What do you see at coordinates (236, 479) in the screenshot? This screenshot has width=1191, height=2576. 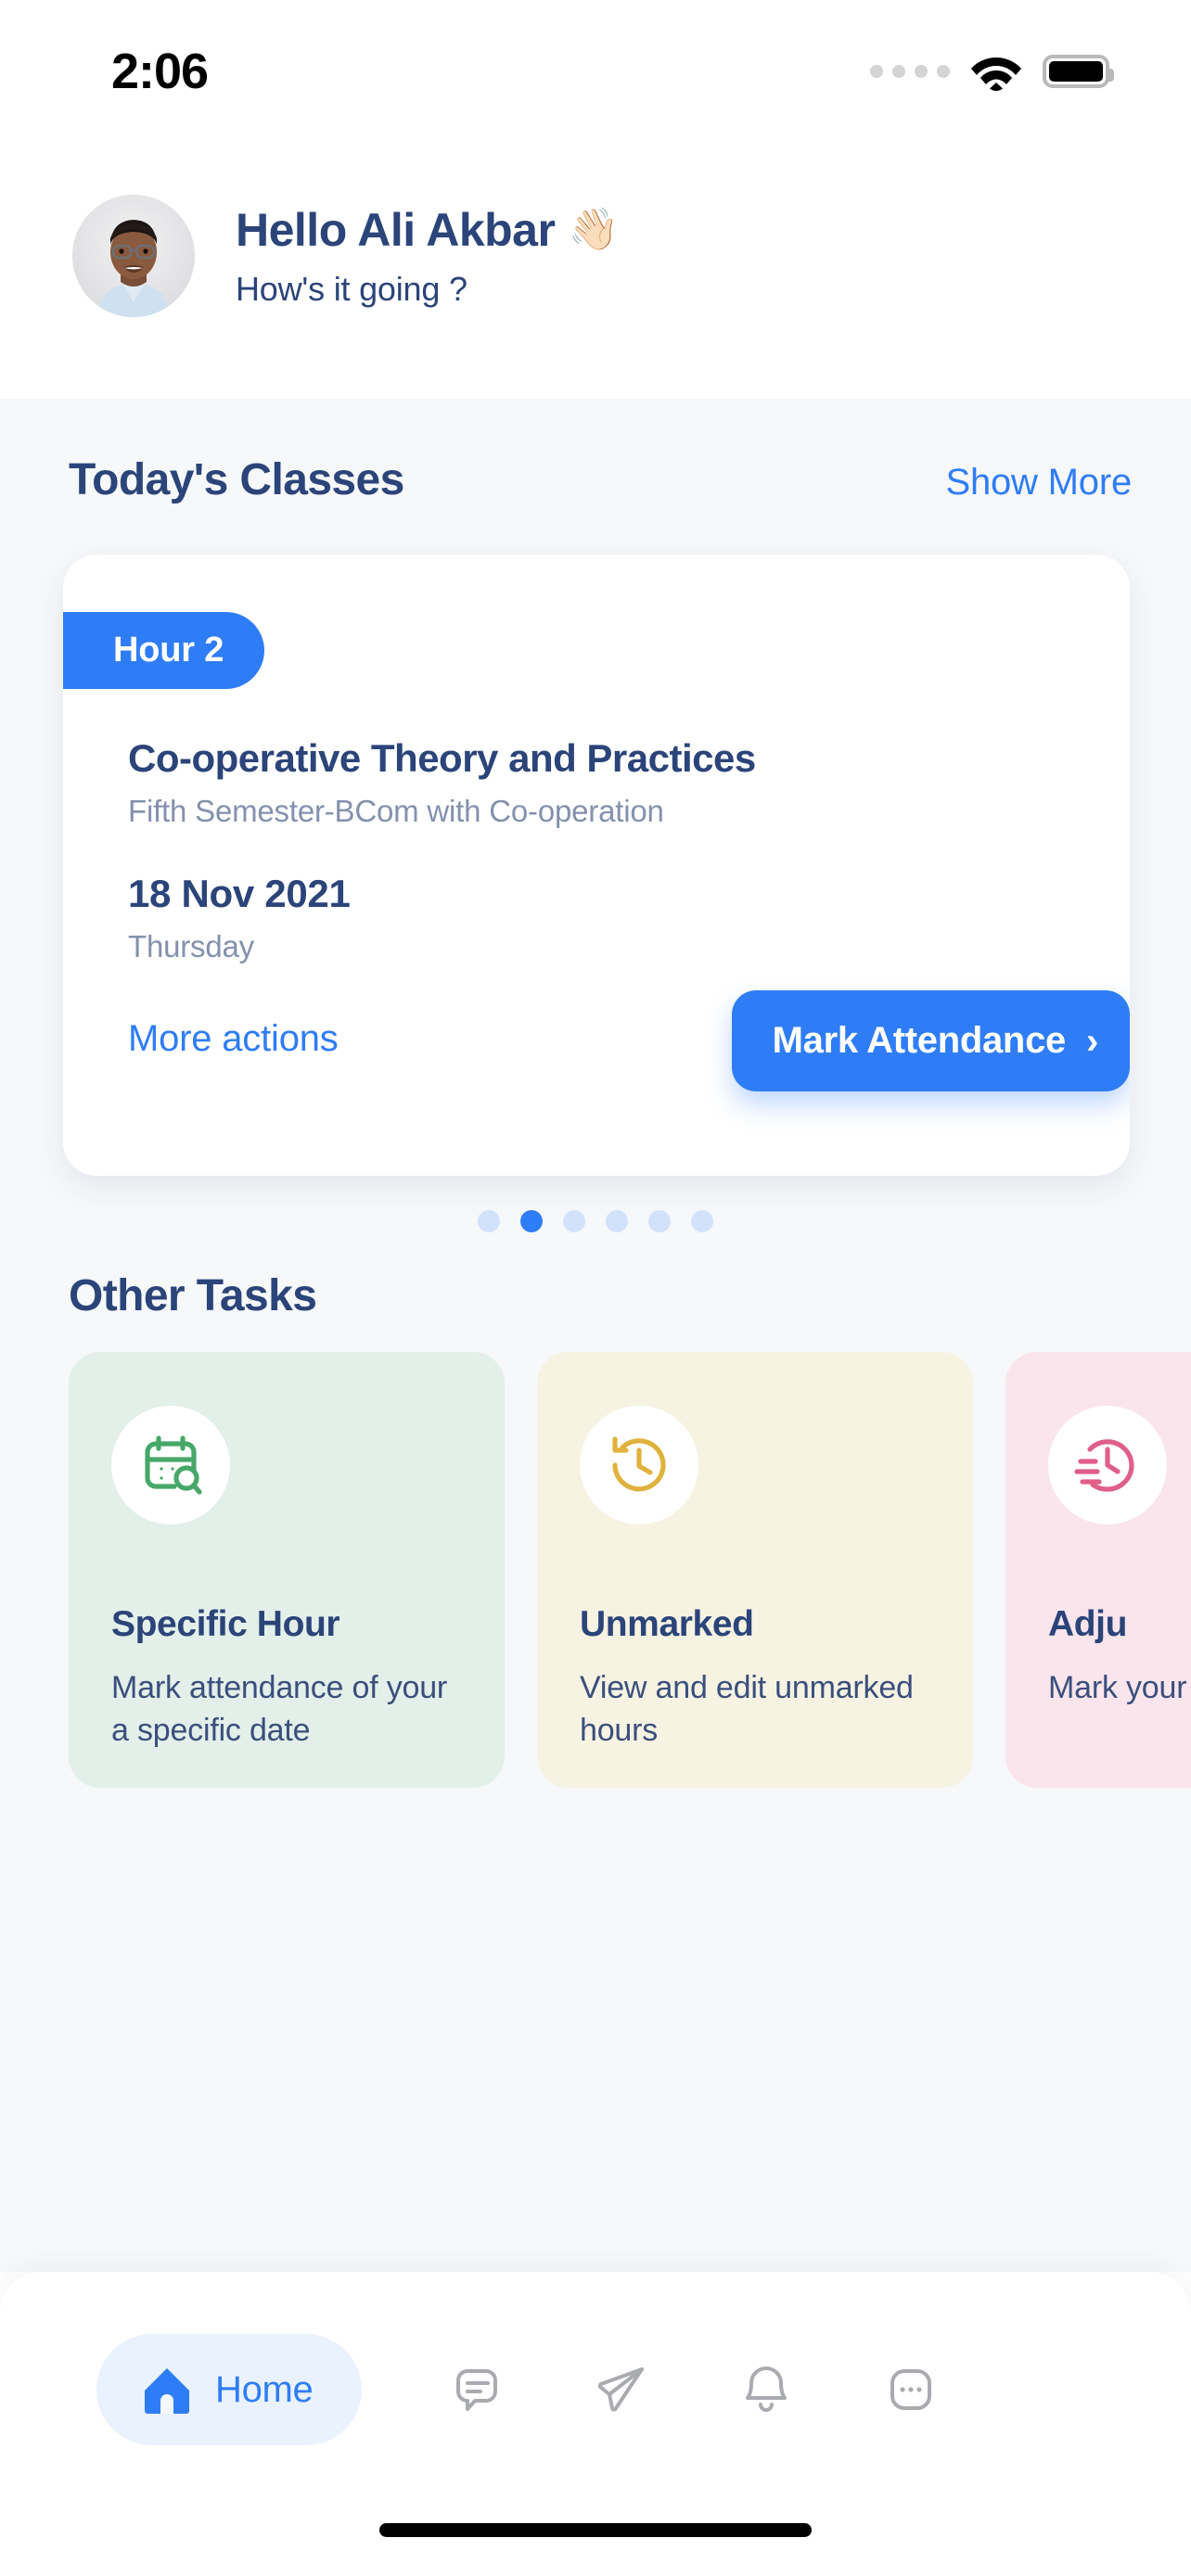 I see `page-title: Today's Classes` at bounding box center [236, 479].